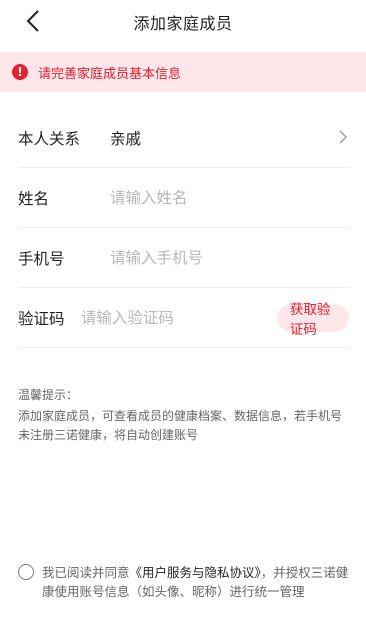 Image resolution: width=366 pixels, height=623 pixels. Describe the element at coordinates (41, 318) in the screenshot. I see `code-label: 验证码` at that location.